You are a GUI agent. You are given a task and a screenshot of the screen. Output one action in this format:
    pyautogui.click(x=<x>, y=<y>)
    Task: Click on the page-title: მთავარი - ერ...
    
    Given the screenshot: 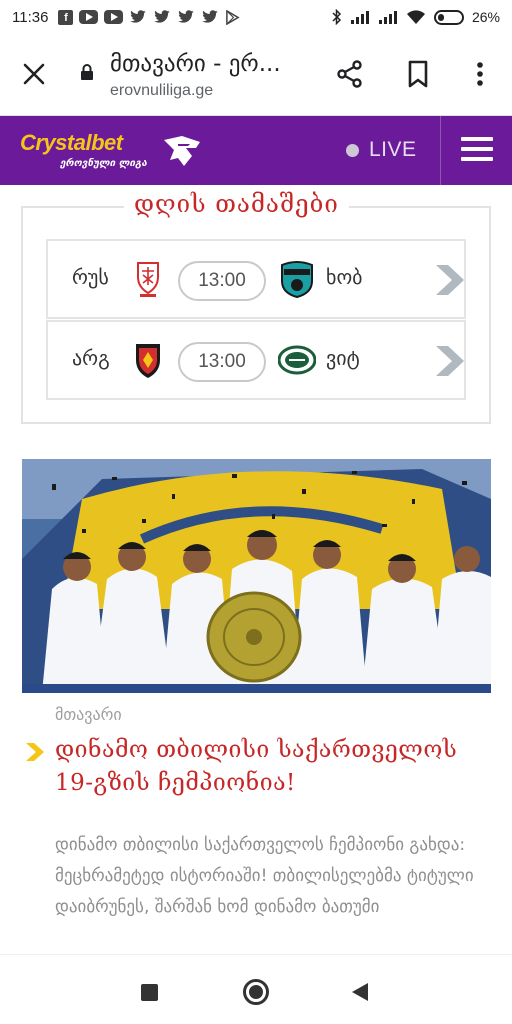 What is the action you would take?
    pyautogui.click(x=195, y=64)
    